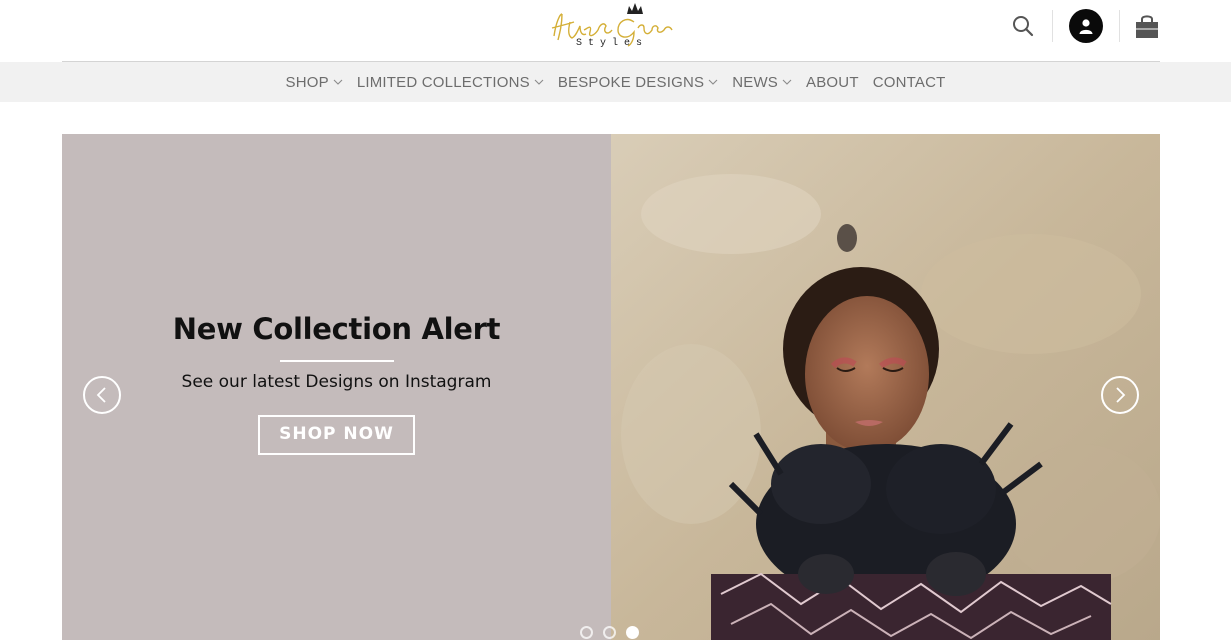  What do you see at coordinates (1023, 26) in the screenshot?
I see `search-icon` at bounding box center [1023, 26].